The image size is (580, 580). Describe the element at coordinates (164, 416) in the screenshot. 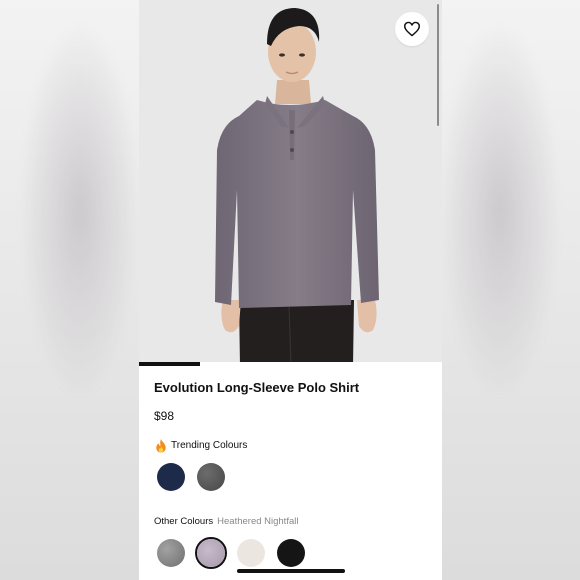

I see `product-price: $98` at that location.